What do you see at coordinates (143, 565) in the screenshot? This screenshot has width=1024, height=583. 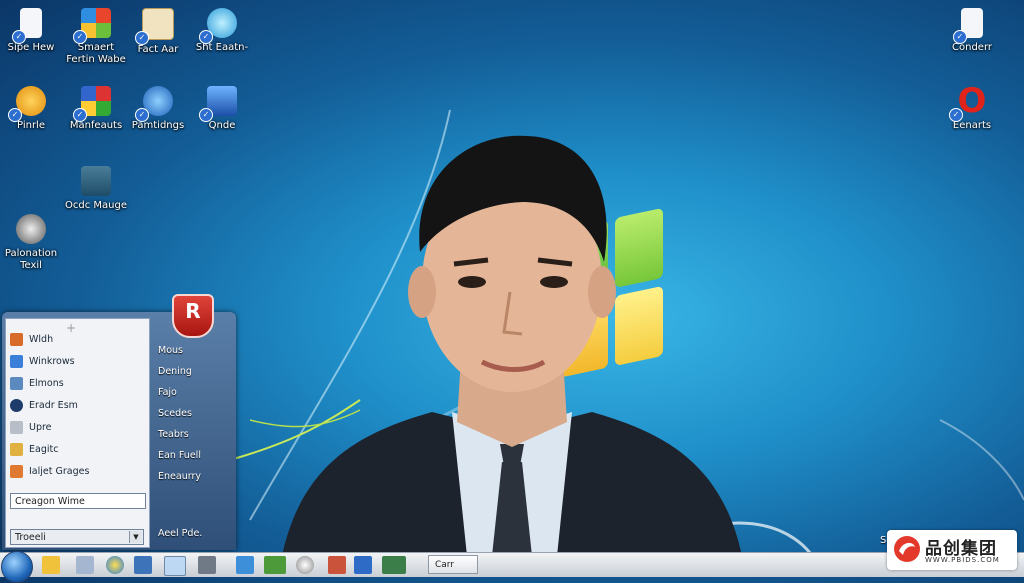 I see `media-icon` at bounding box center [143, 565].